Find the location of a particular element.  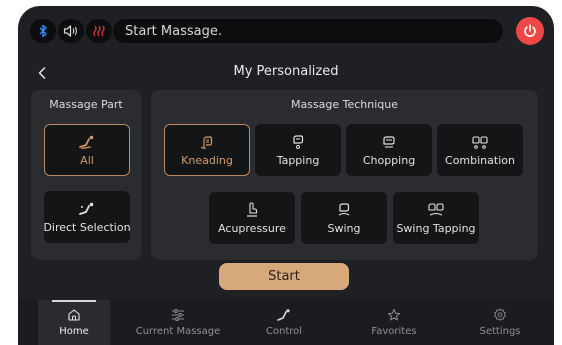

page-title: My Personalized is located at coordinates (286, 71).